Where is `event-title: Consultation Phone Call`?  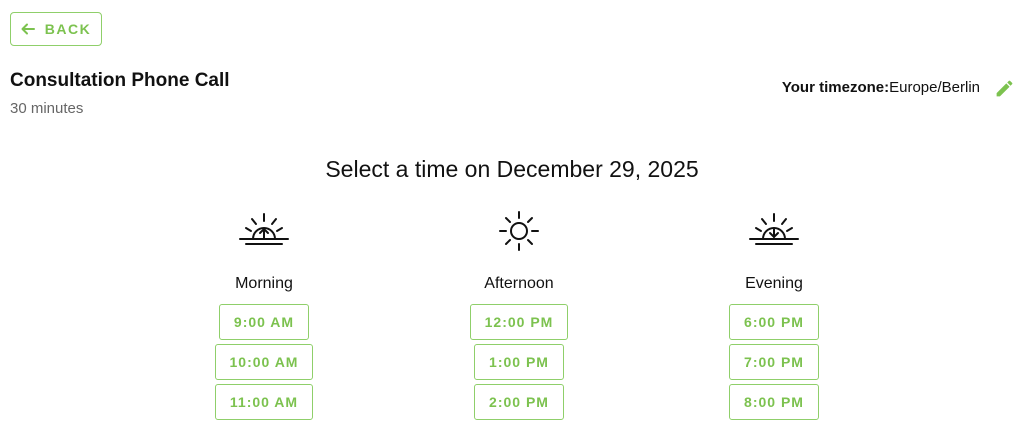 event-title: Consultation Phone Call is located at coordinates (120, 80).